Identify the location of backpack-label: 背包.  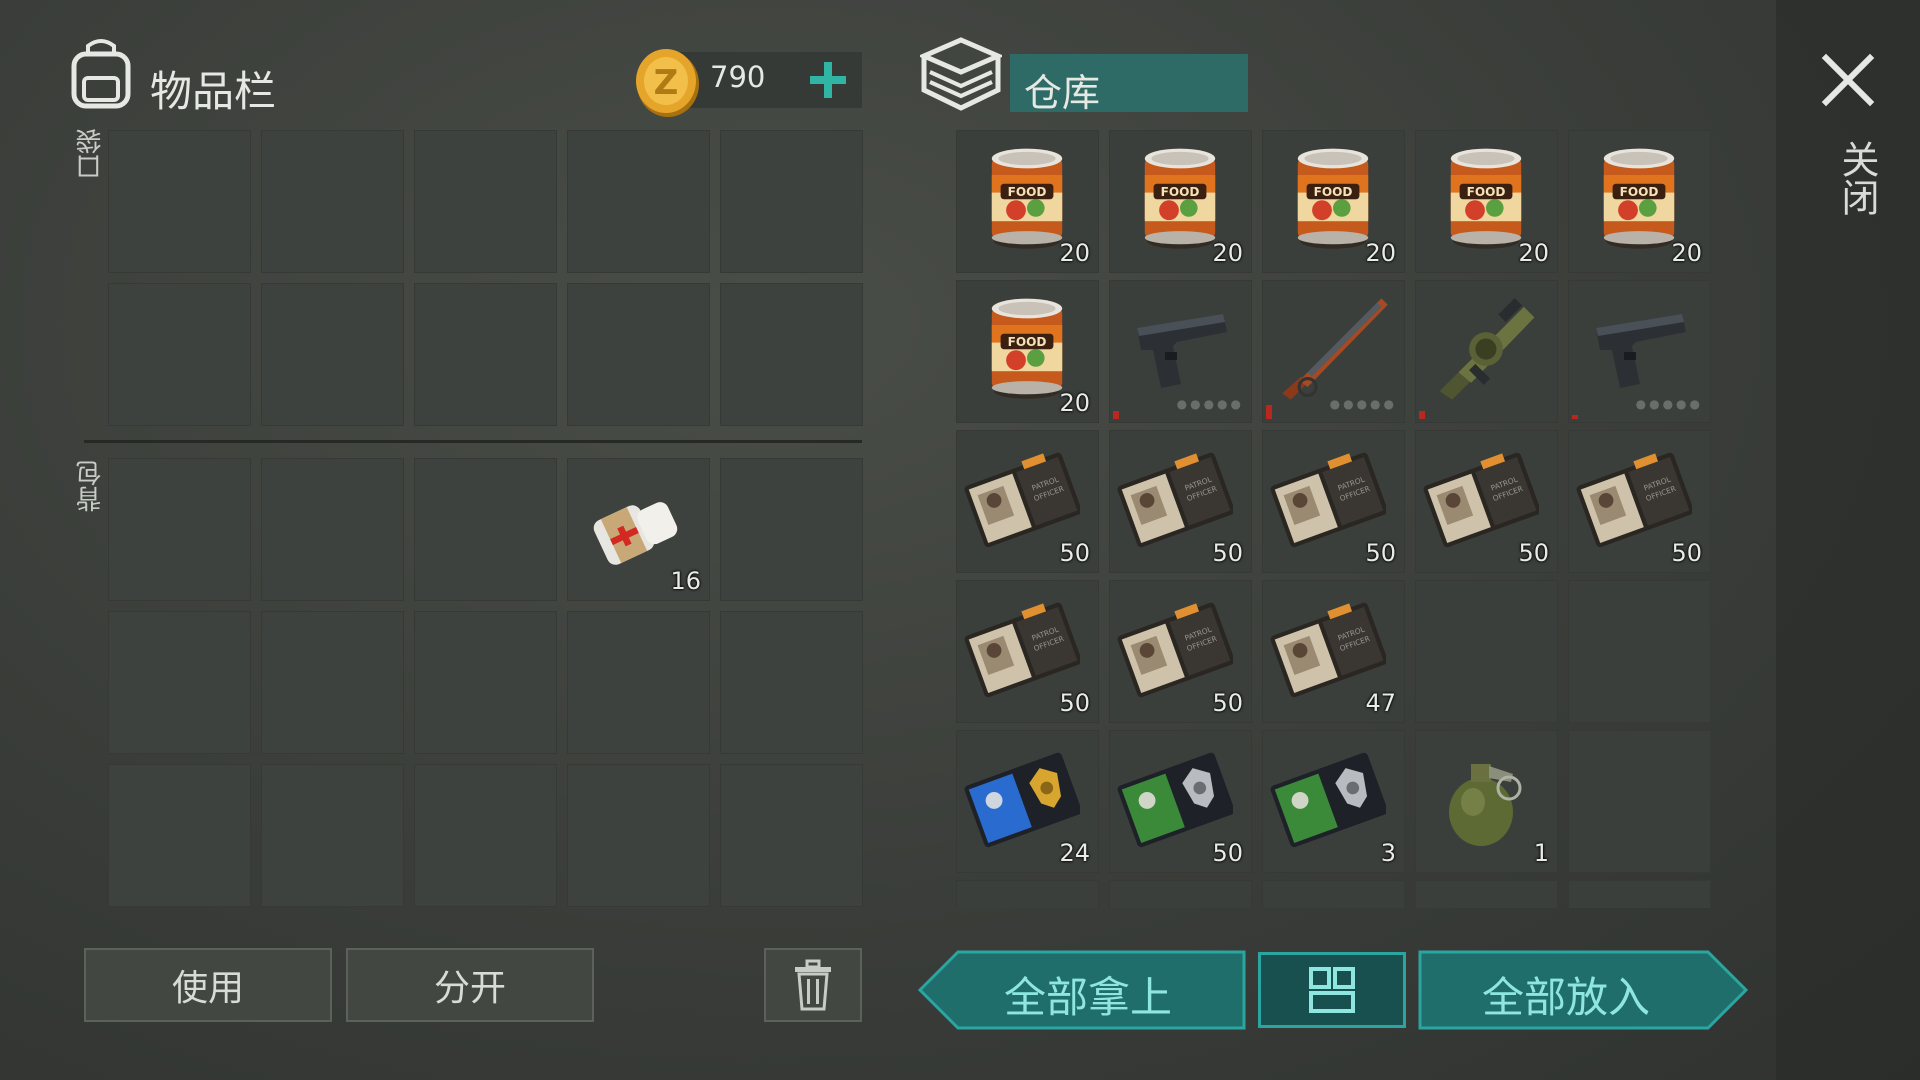
(91, 486).